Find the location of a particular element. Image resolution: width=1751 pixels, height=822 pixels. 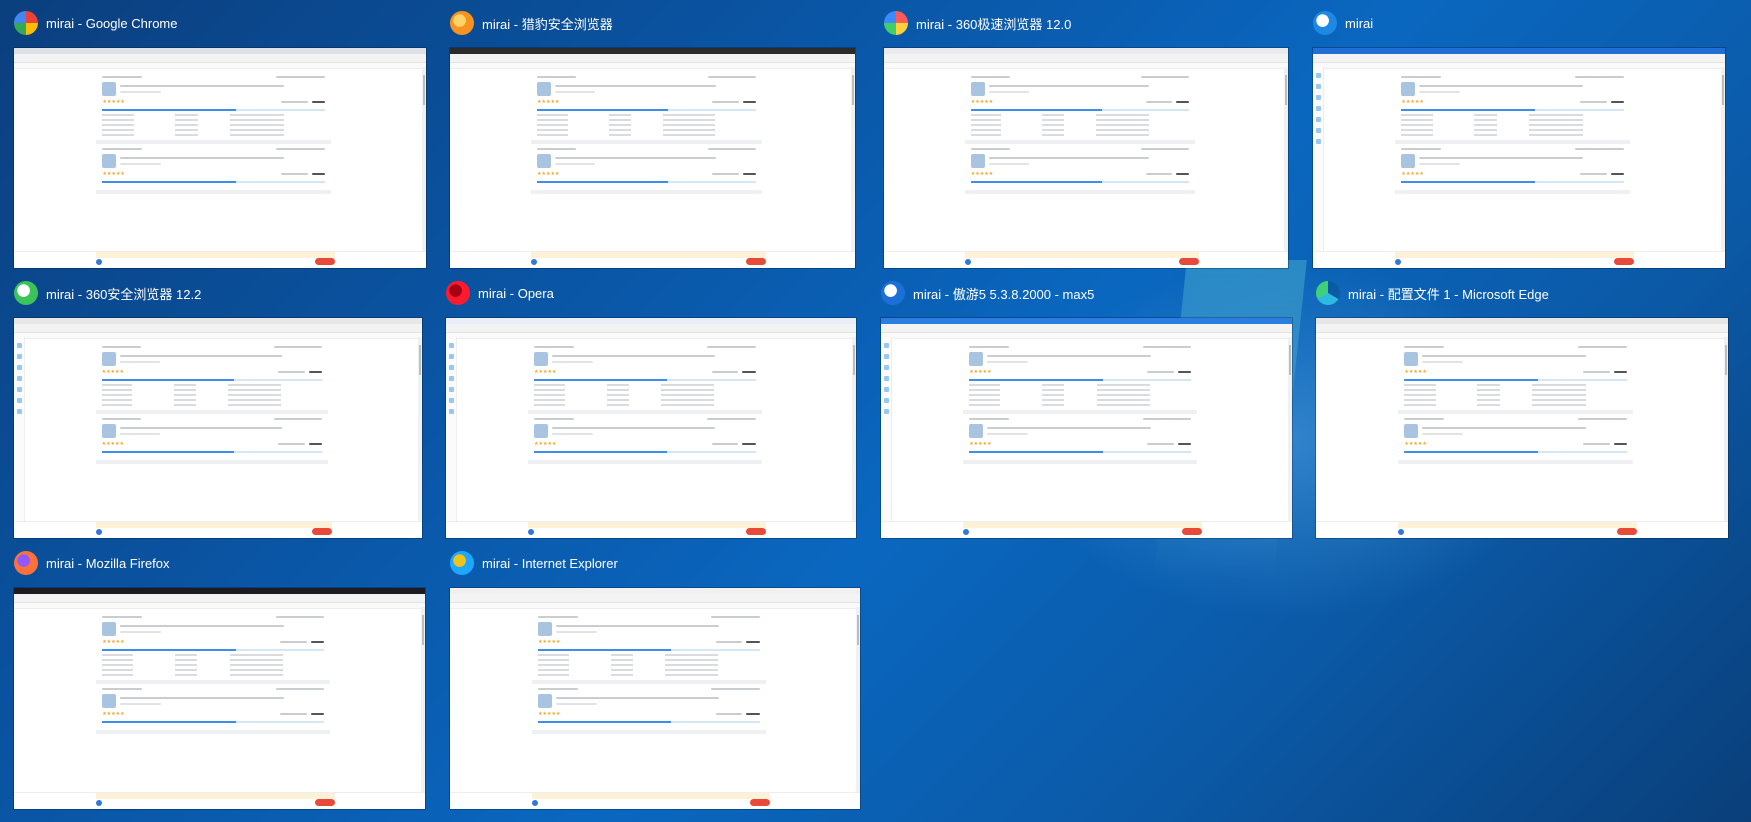

window-header: mirai - Internet Explorer is located at coordinates (534, 563).